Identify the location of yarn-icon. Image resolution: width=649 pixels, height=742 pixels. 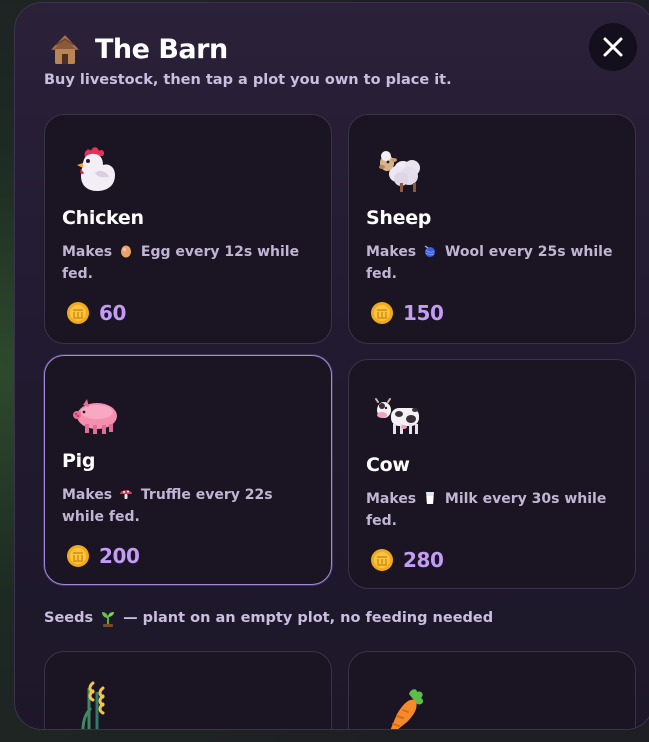
(430, 251).